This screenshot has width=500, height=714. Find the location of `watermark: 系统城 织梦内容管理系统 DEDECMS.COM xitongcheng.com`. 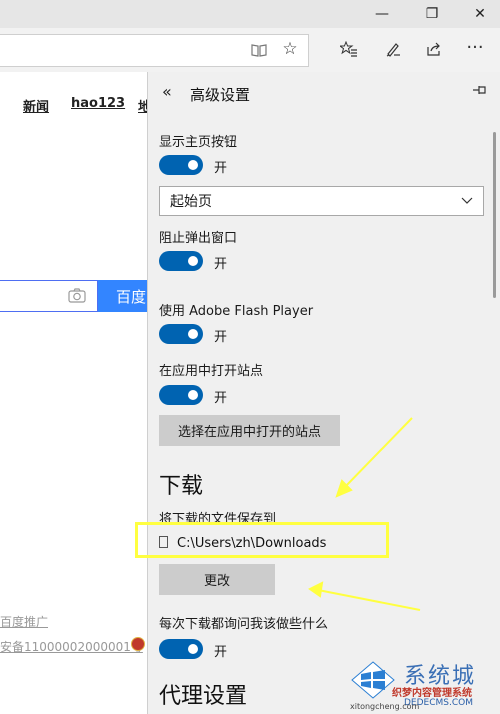

watermark: 系统城 织梦内容管理系统 DEDECMS.COM xitongcheng.com is located at coordinates (424, 685).